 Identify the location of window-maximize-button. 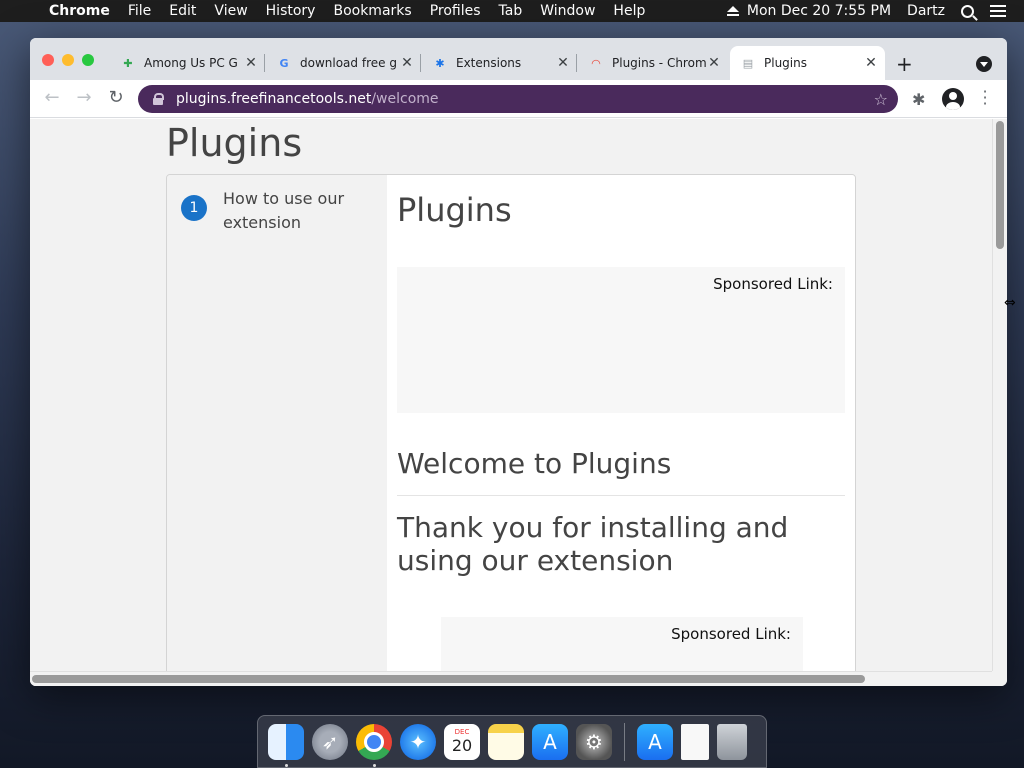
(88, 60).